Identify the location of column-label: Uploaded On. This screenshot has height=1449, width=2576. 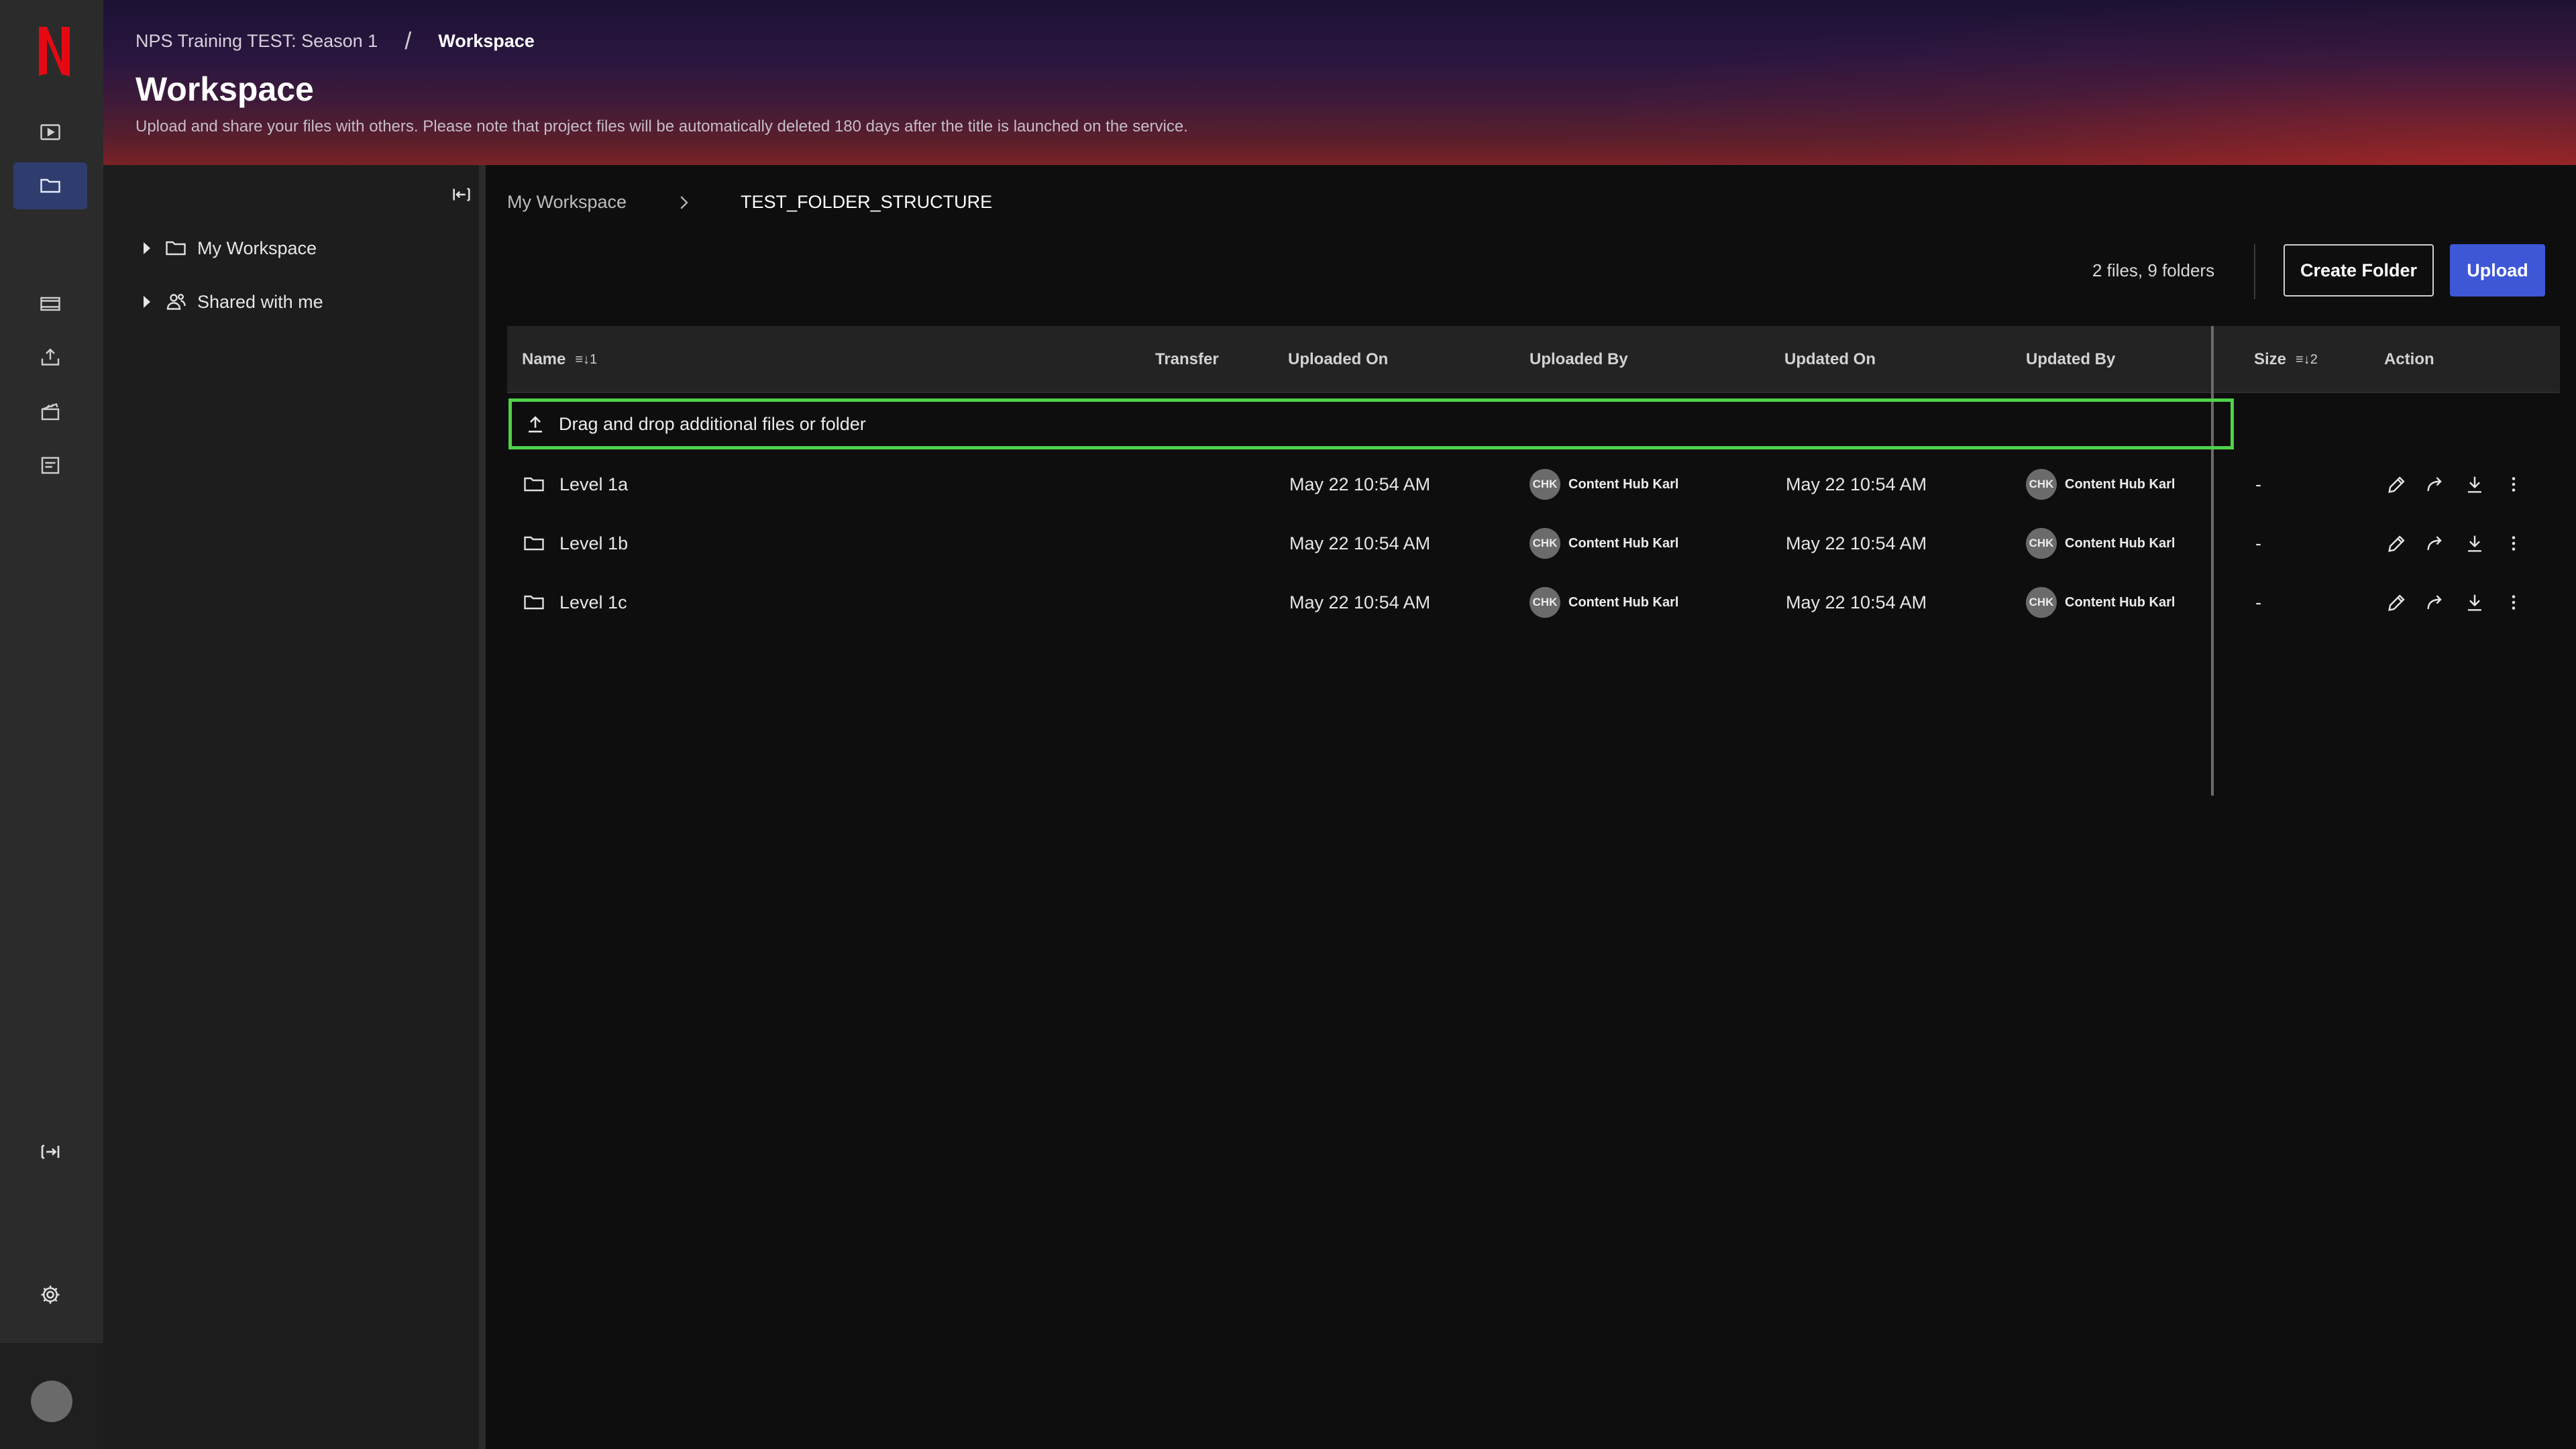
(1338, 359).